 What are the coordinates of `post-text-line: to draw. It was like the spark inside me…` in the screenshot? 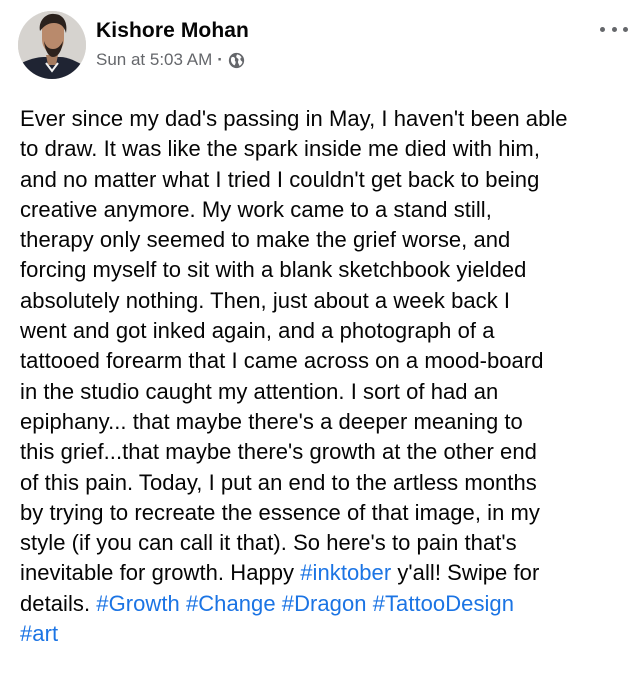 It's located at (280, 149).